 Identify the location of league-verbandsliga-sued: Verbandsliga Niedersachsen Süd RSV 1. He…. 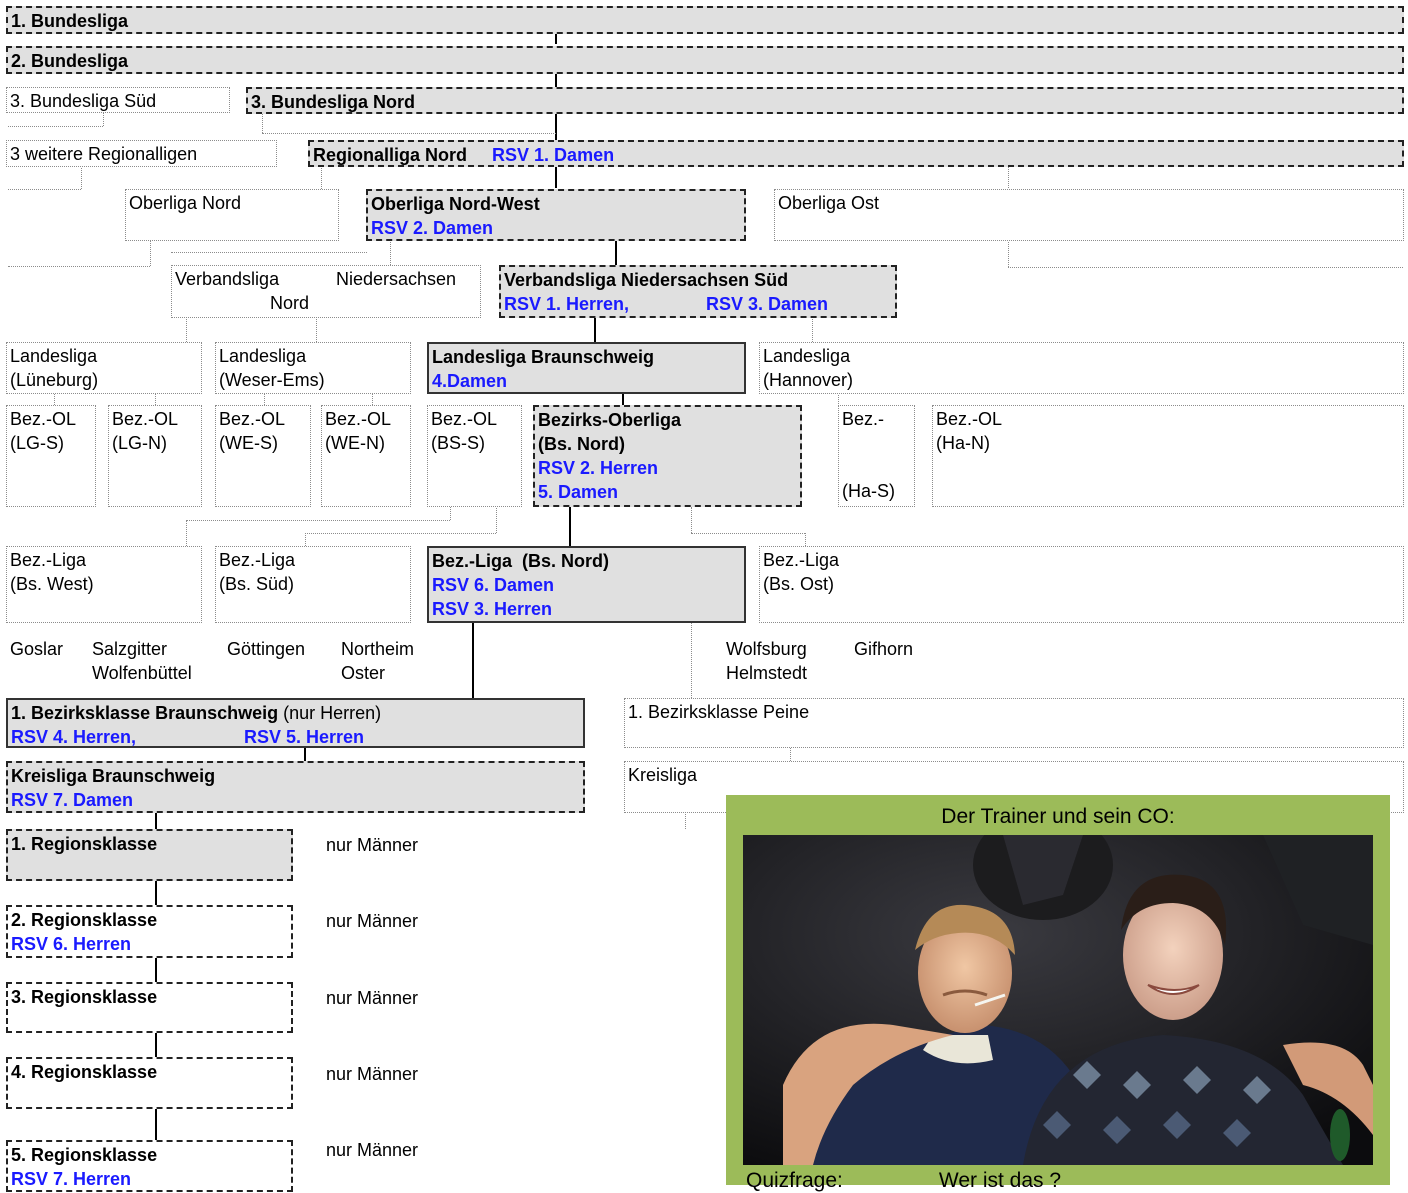
(698, 291).